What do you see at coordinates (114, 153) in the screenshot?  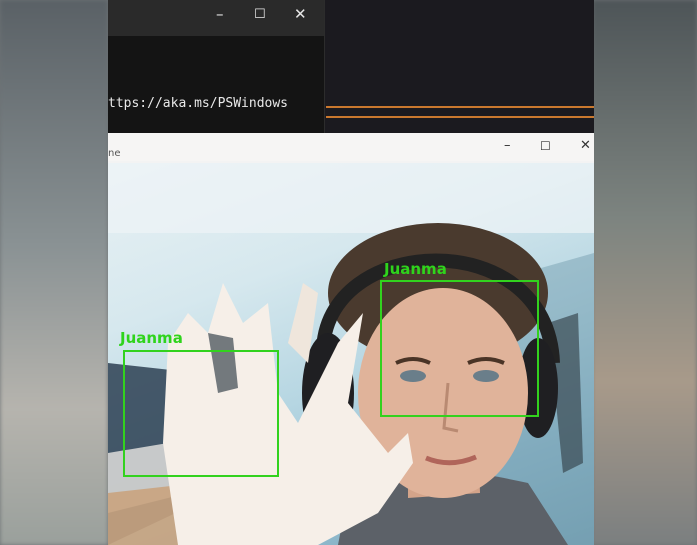 I see `window-title: ne` at bounding box center [114, 153].